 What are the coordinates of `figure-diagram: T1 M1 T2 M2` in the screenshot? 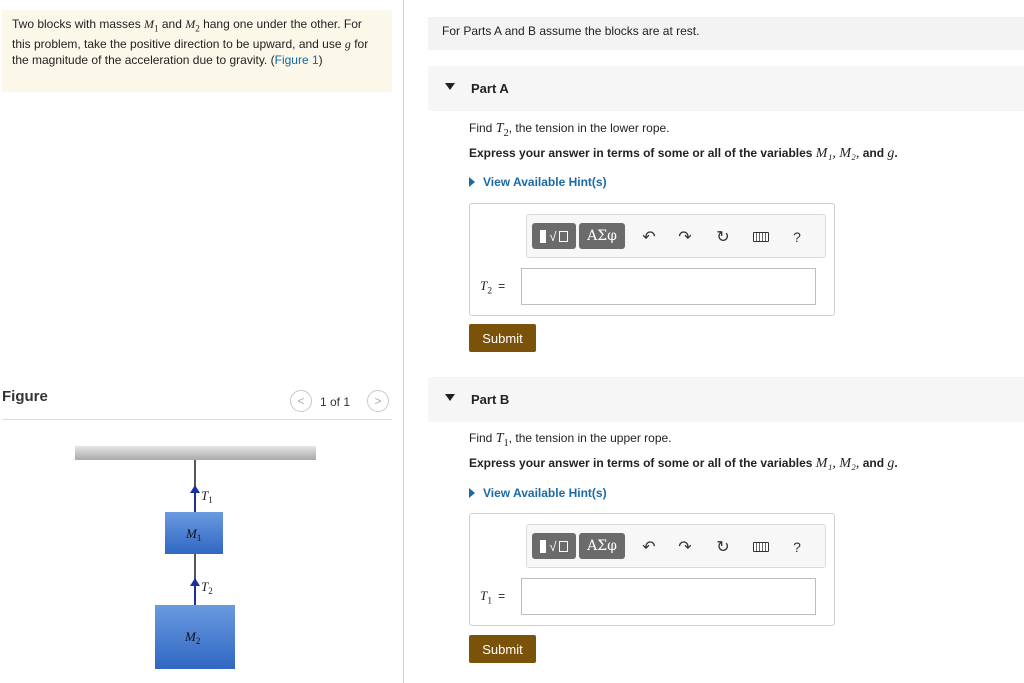 It's located at (195, 557).